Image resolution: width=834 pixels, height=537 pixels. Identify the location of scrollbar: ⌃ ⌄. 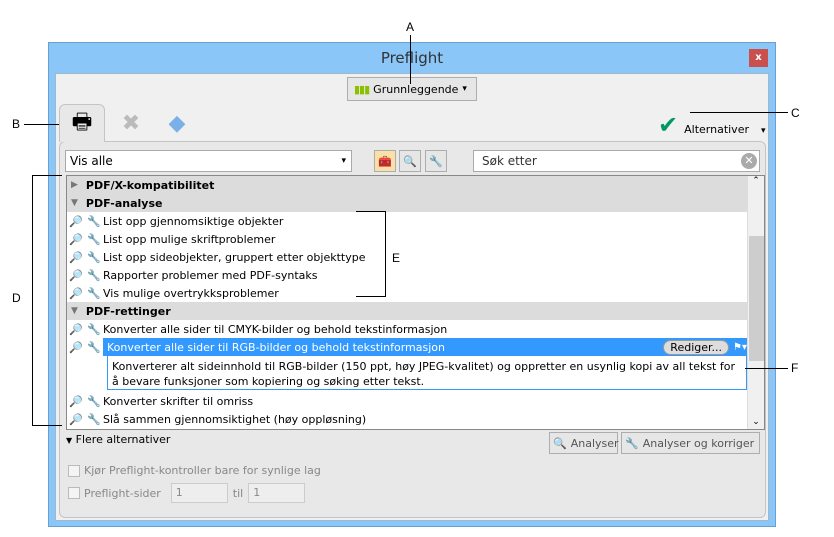
(755, 302).